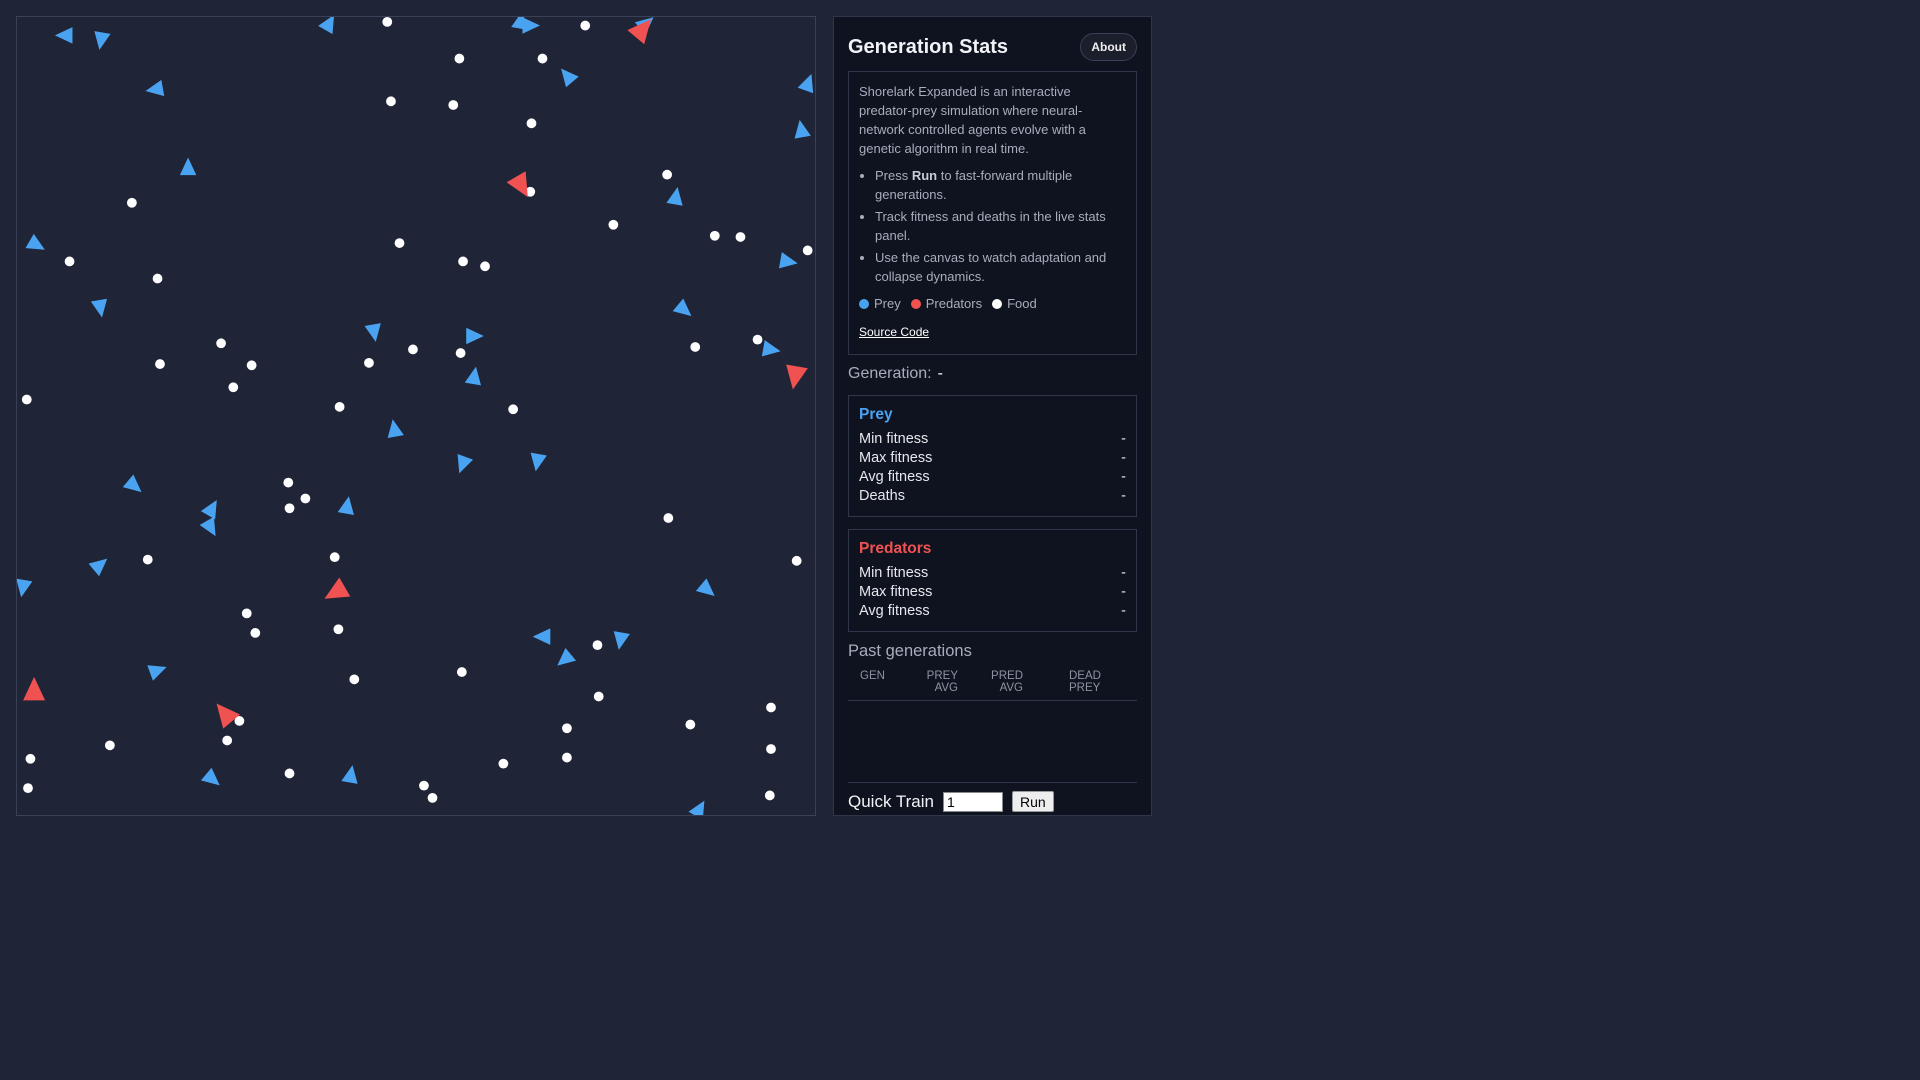 This screenshot has height=1080, width=1920. Describe the element at coordinates (896, 592) in the screenshot. I see `stat-label: Max fitness` at that location.